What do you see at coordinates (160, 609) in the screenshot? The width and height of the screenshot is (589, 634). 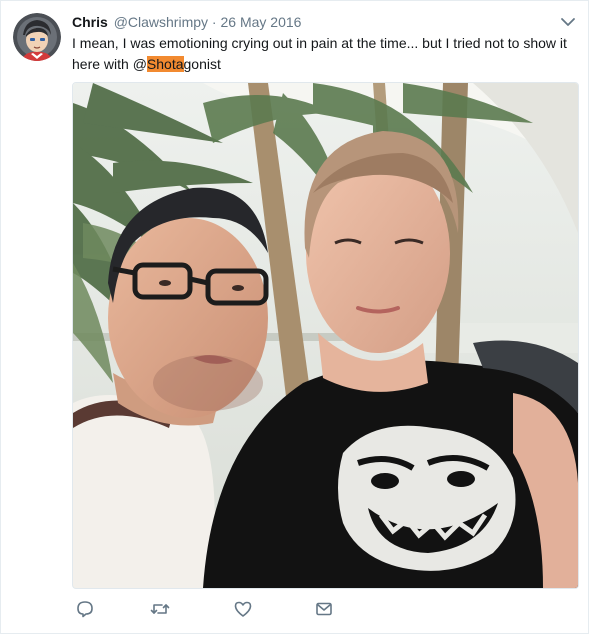 I see `retweet-icon` at bounding box center [160, 609].